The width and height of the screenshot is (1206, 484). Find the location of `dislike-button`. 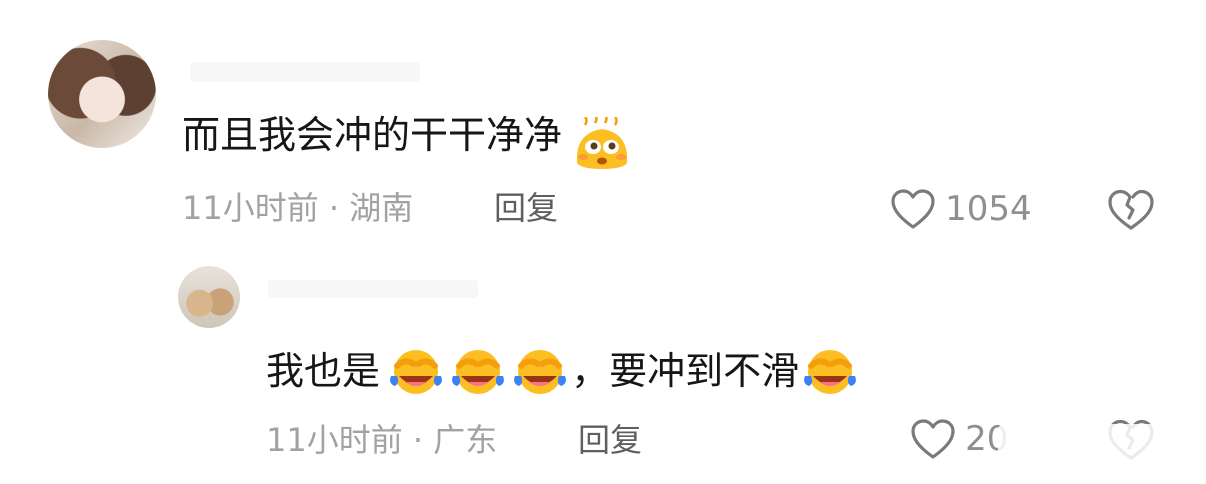

dislike-button is located at coordinates (1131, 210).